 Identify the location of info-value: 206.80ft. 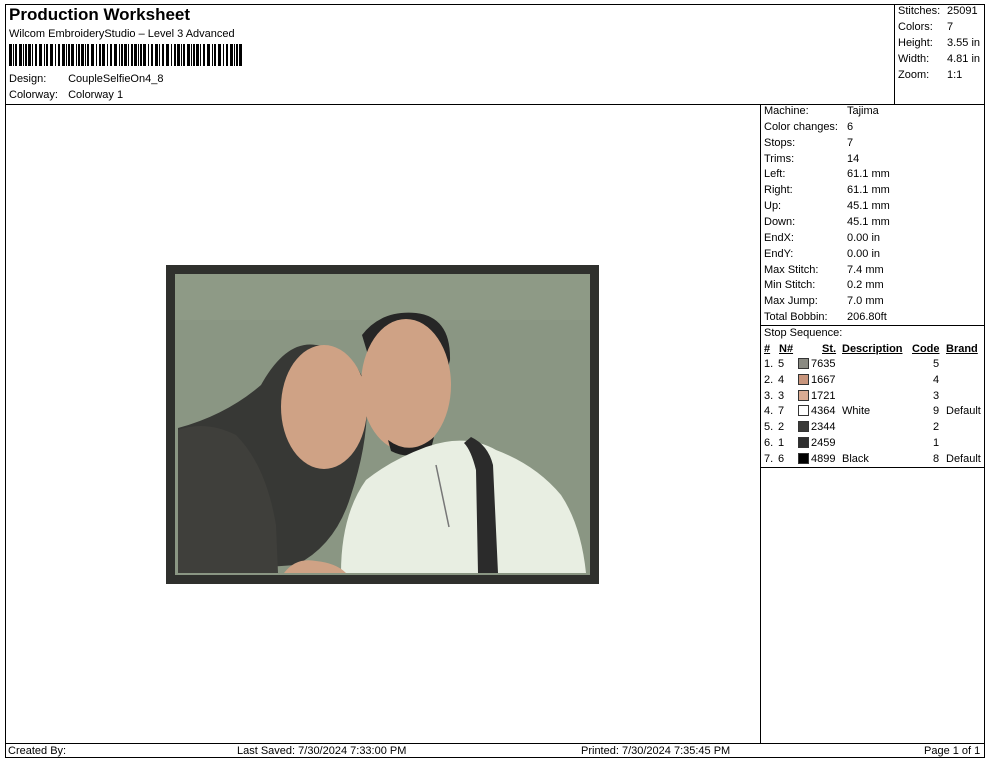
(867, 317).